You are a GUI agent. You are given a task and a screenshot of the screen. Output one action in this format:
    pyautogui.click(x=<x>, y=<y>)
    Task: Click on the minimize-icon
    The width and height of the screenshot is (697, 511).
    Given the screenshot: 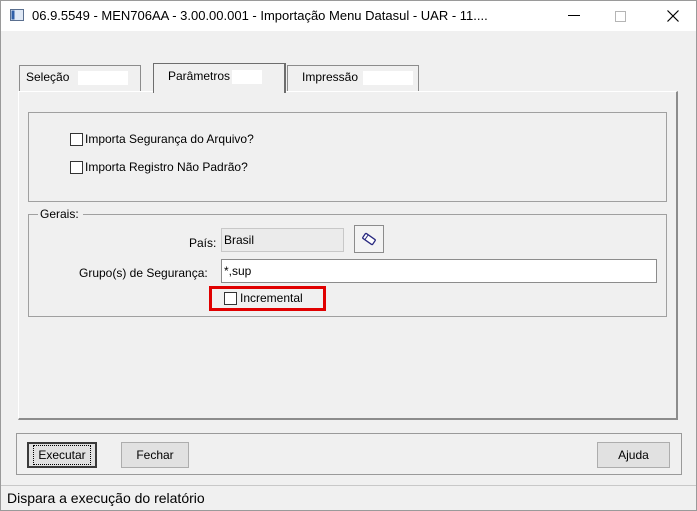 What is the action you would take?
    pyautogui.click(x=574, y=15)
    